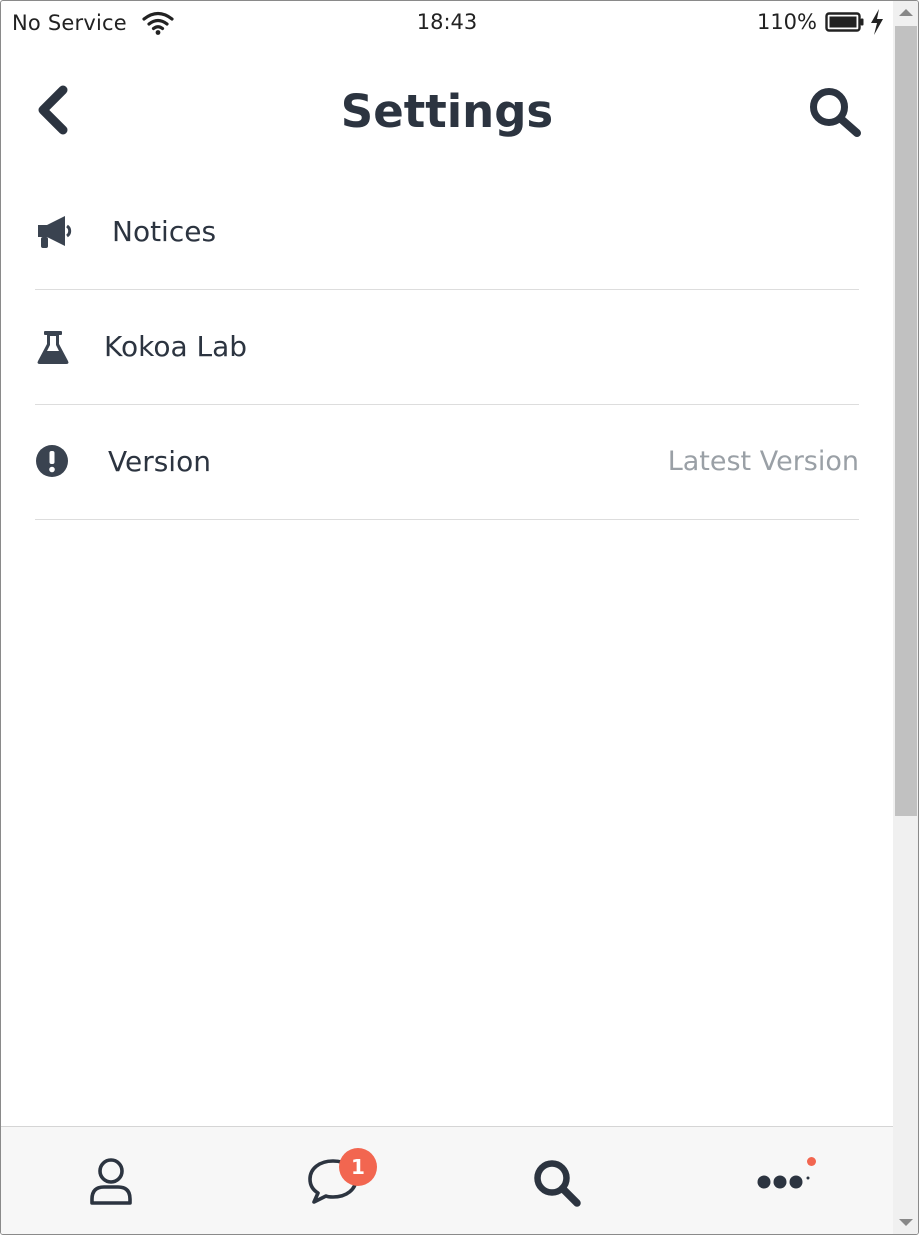 This screenshot has width=919, height=1235. I want to click on scroll-up-arrow-icon, so click(906, 12).